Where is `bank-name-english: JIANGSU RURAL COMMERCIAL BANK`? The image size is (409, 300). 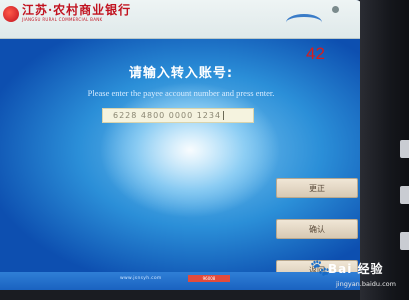
bank-name-english: JIANGSU RURAL COMMERCIAL BANK is located at coordinates (62, 19).